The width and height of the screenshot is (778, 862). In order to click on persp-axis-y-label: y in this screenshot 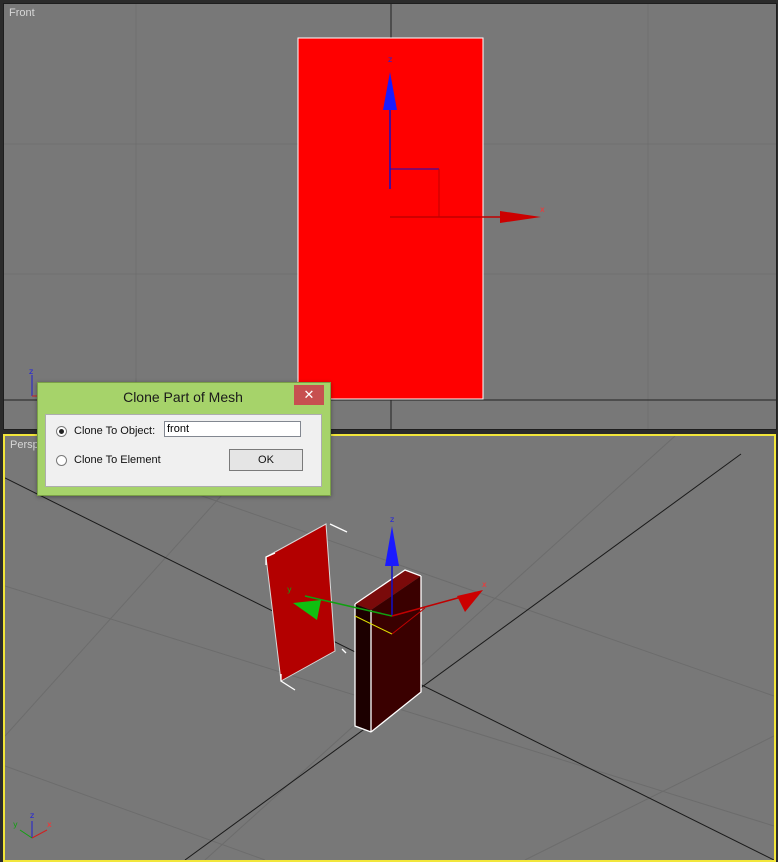, I will do `click(15, 824)`.